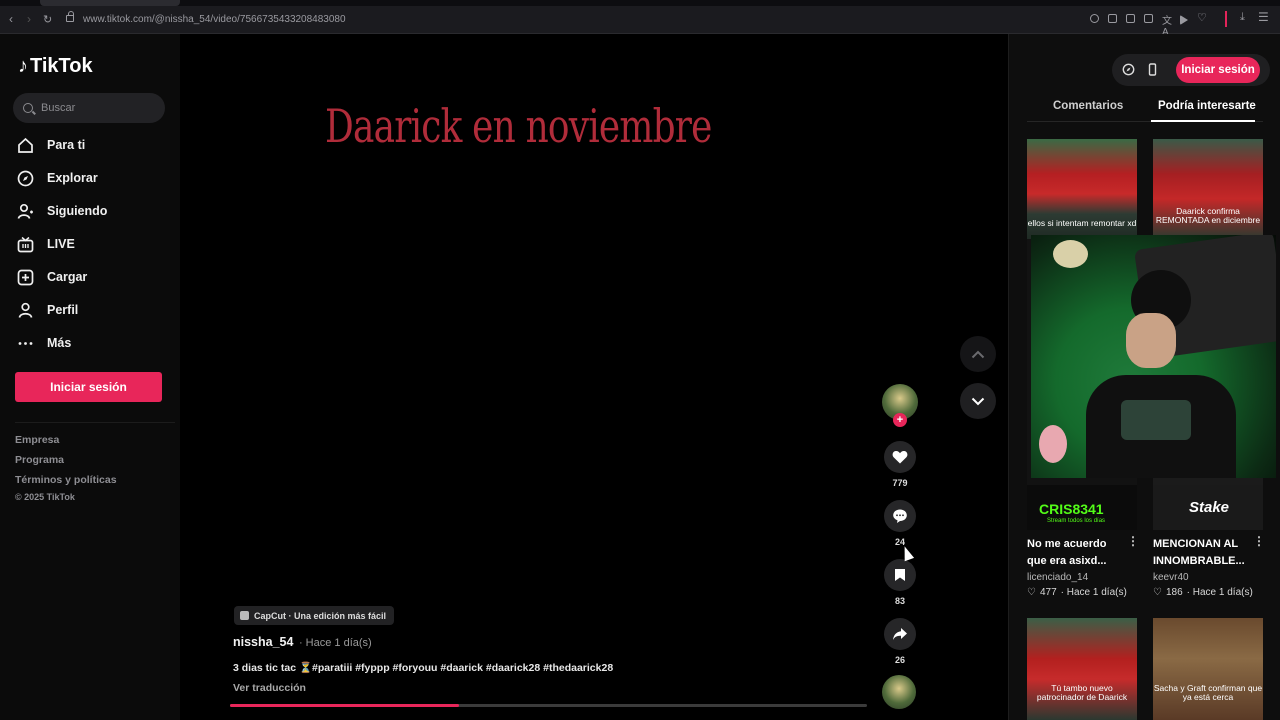 Image resolution: width=1280 pixels, height=720 pixels. Describe the element at coordinates (110, 3) in the screenshot. I see `browser-tab` at that location.